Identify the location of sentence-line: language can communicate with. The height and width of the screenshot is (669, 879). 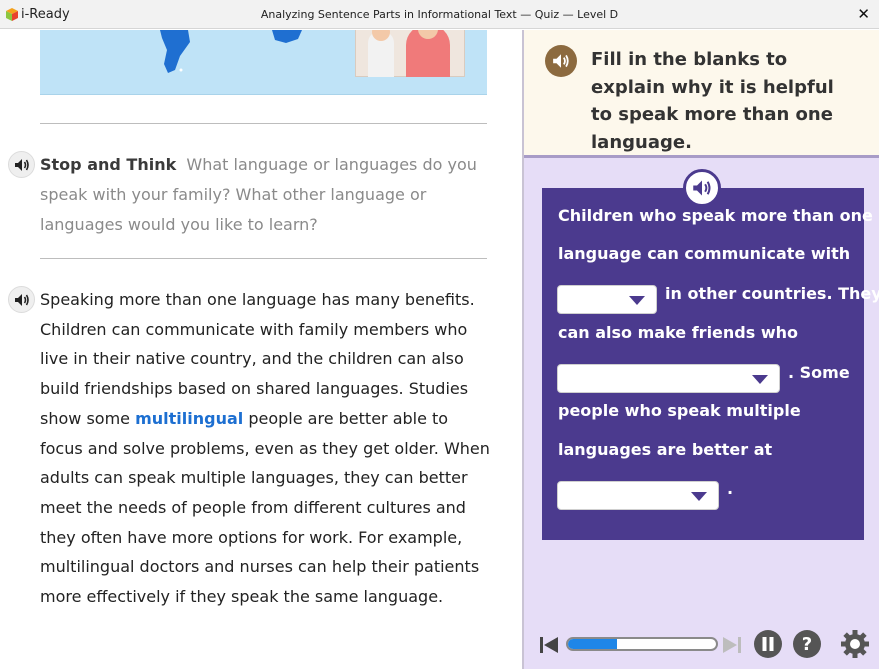
(704, 253).